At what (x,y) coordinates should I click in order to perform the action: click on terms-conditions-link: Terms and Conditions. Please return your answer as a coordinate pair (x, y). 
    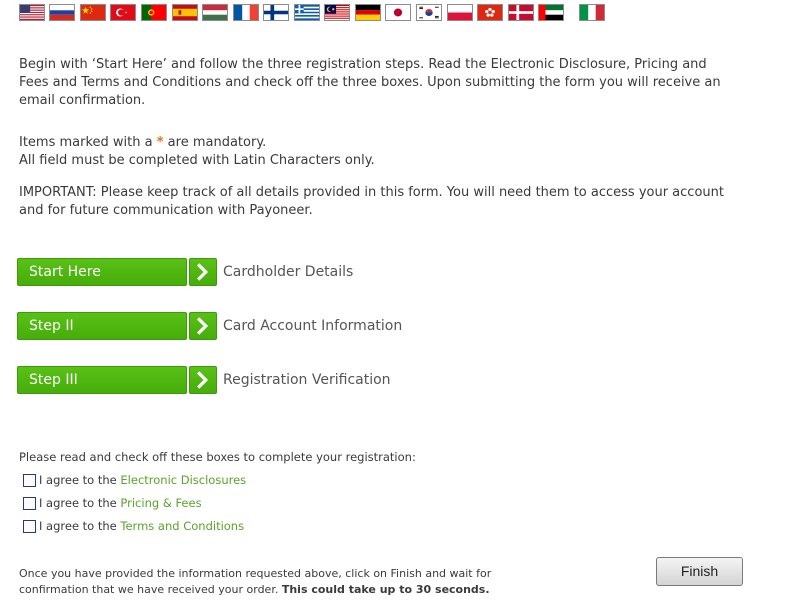
    Looking at the image, I should click on (182, 526).